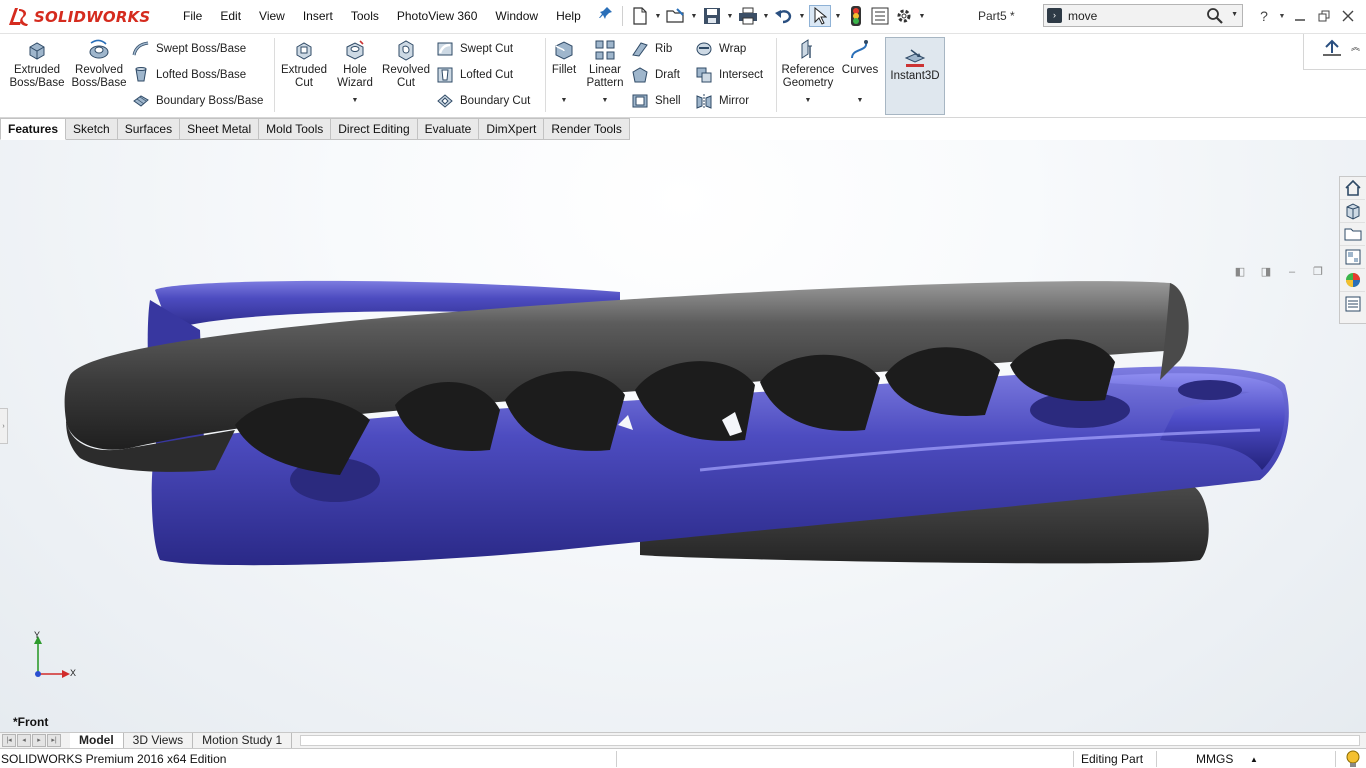 The height and width of the screenshot is (768, 1366). I want to click on tab-render-tools: Render Tools, so click(587, 129).